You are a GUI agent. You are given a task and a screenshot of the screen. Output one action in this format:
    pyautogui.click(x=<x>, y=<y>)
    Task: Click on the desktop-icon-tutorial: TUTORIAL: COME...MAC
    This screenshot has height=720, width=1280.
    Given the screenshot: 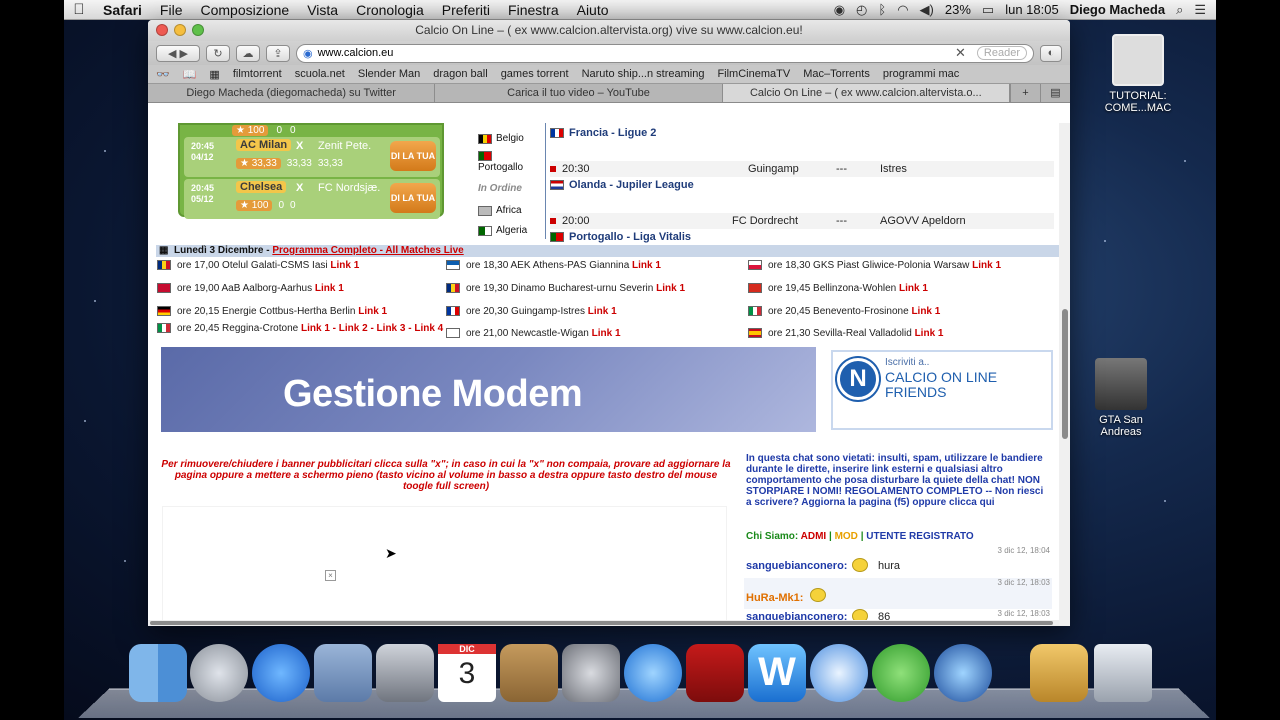 What is the action you would take?
    pyautogui.click(x=1138, y=74)
    